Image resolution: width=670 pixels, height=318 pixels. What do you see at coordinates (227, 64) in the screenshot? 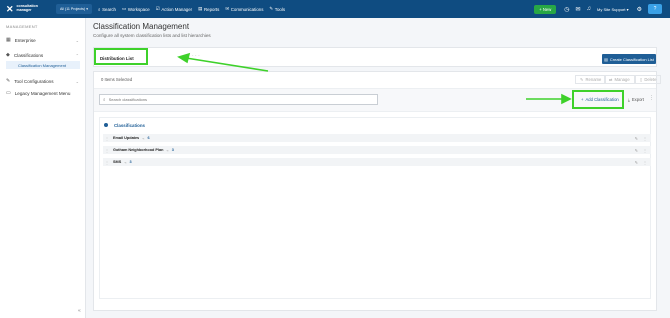
I see `arrow-line-left` at bounding box center [227, 64].